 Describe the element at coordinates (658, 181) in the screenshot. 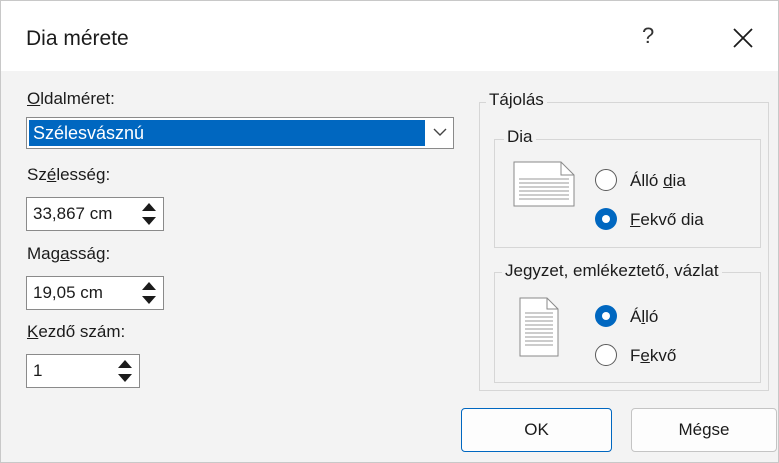

I see `slide-portrait-label: Álló dia` at that location.